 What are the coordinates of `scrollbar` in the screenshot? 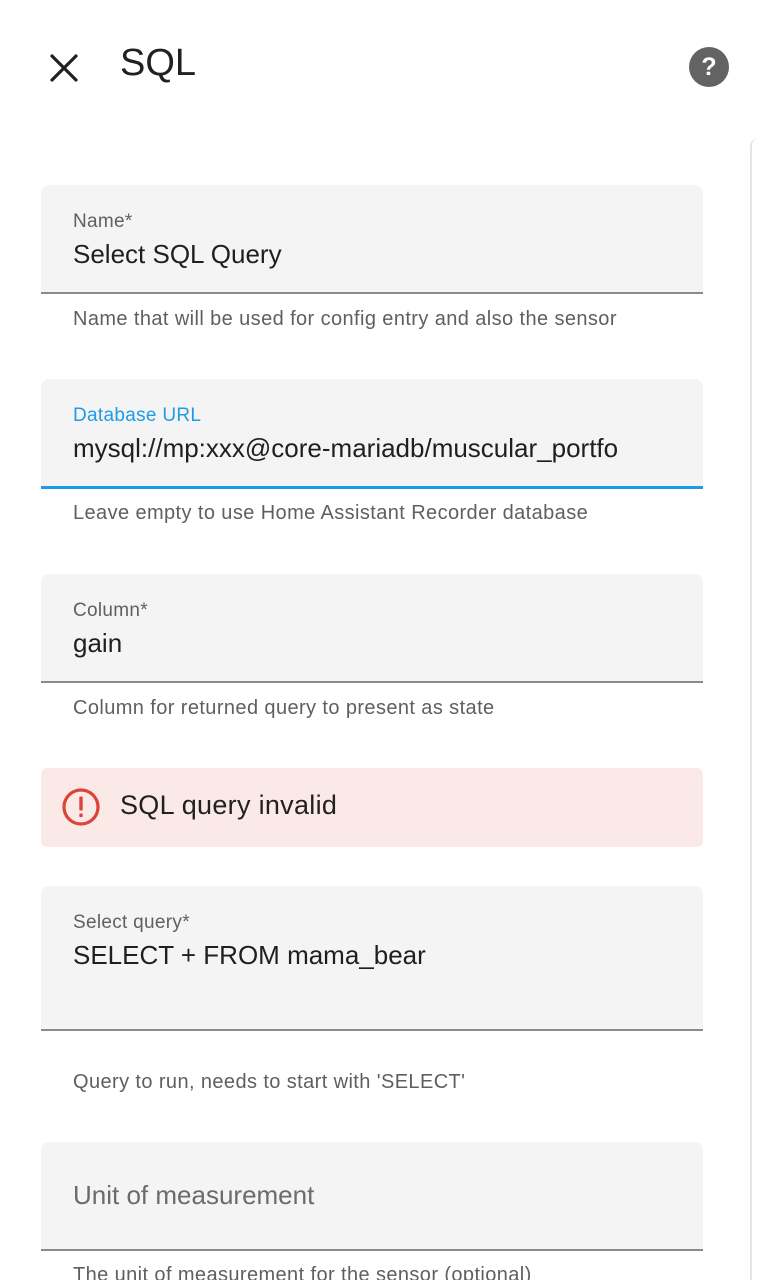 It's located at (756, 709).